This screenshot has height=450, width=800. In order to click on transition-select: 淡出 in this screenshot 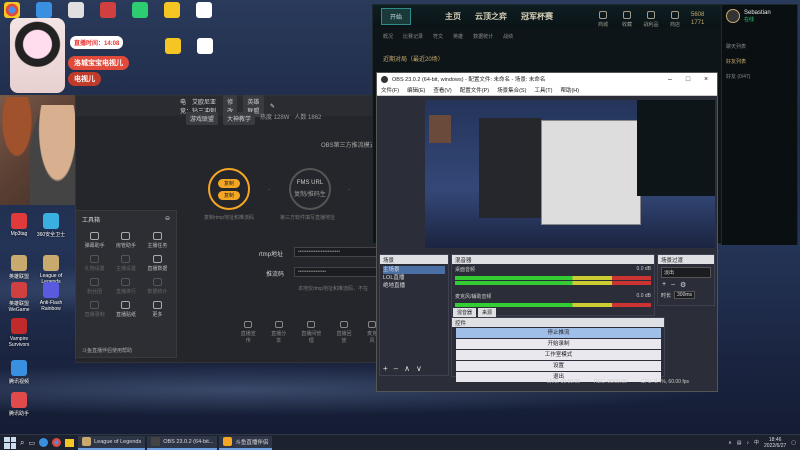, I will do `click(686, 272)`.